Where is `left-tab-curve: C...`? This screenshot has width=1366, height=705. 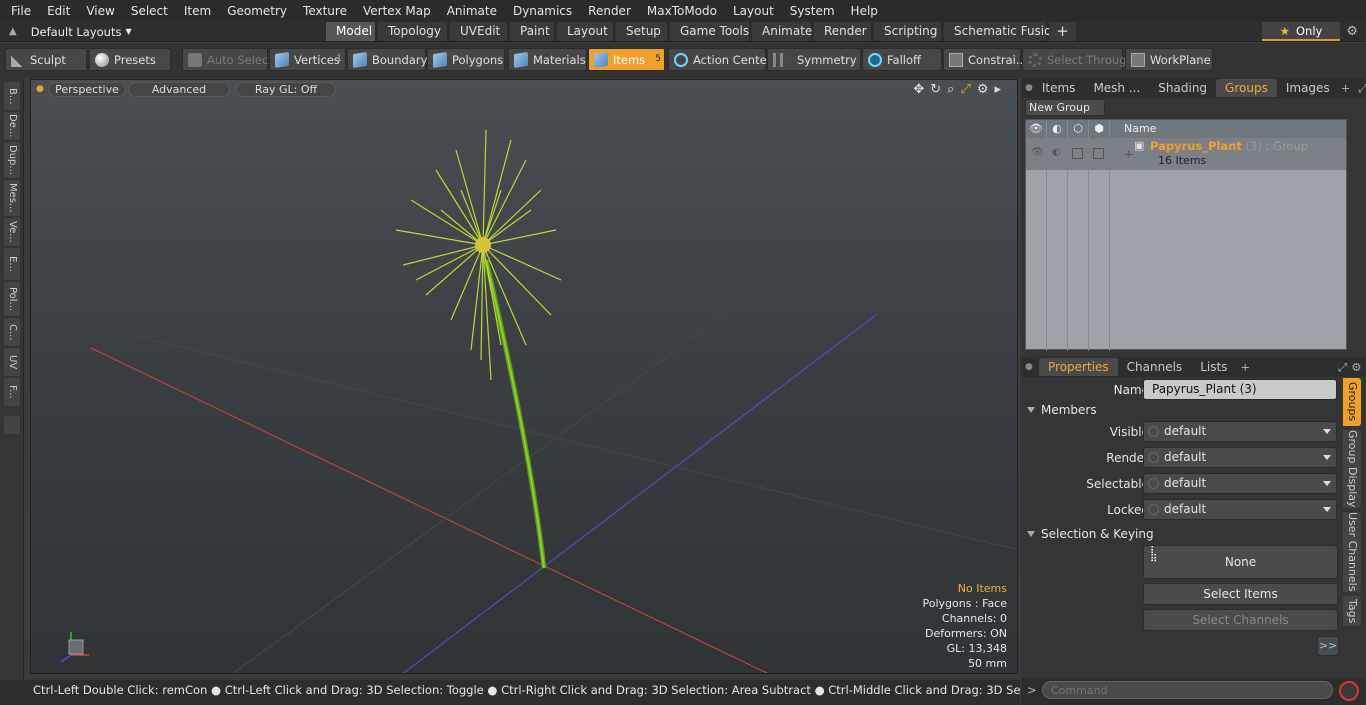 left-tab-curve: C... is located at coordinates (12, 332).